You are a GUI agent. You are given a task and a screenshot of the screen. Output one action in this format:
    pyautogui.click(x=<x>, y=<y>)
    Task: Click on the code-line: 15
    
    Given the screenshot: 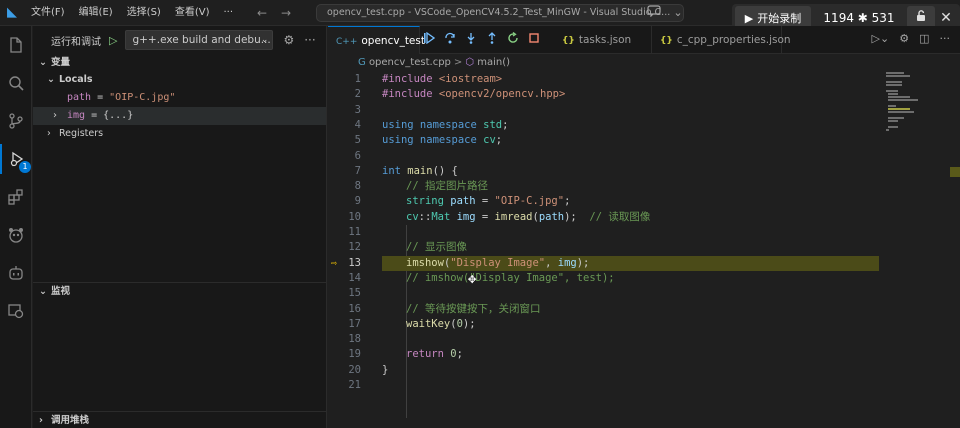 What is the action you would take?
    pyautogui.click(x=354, y=293)
    